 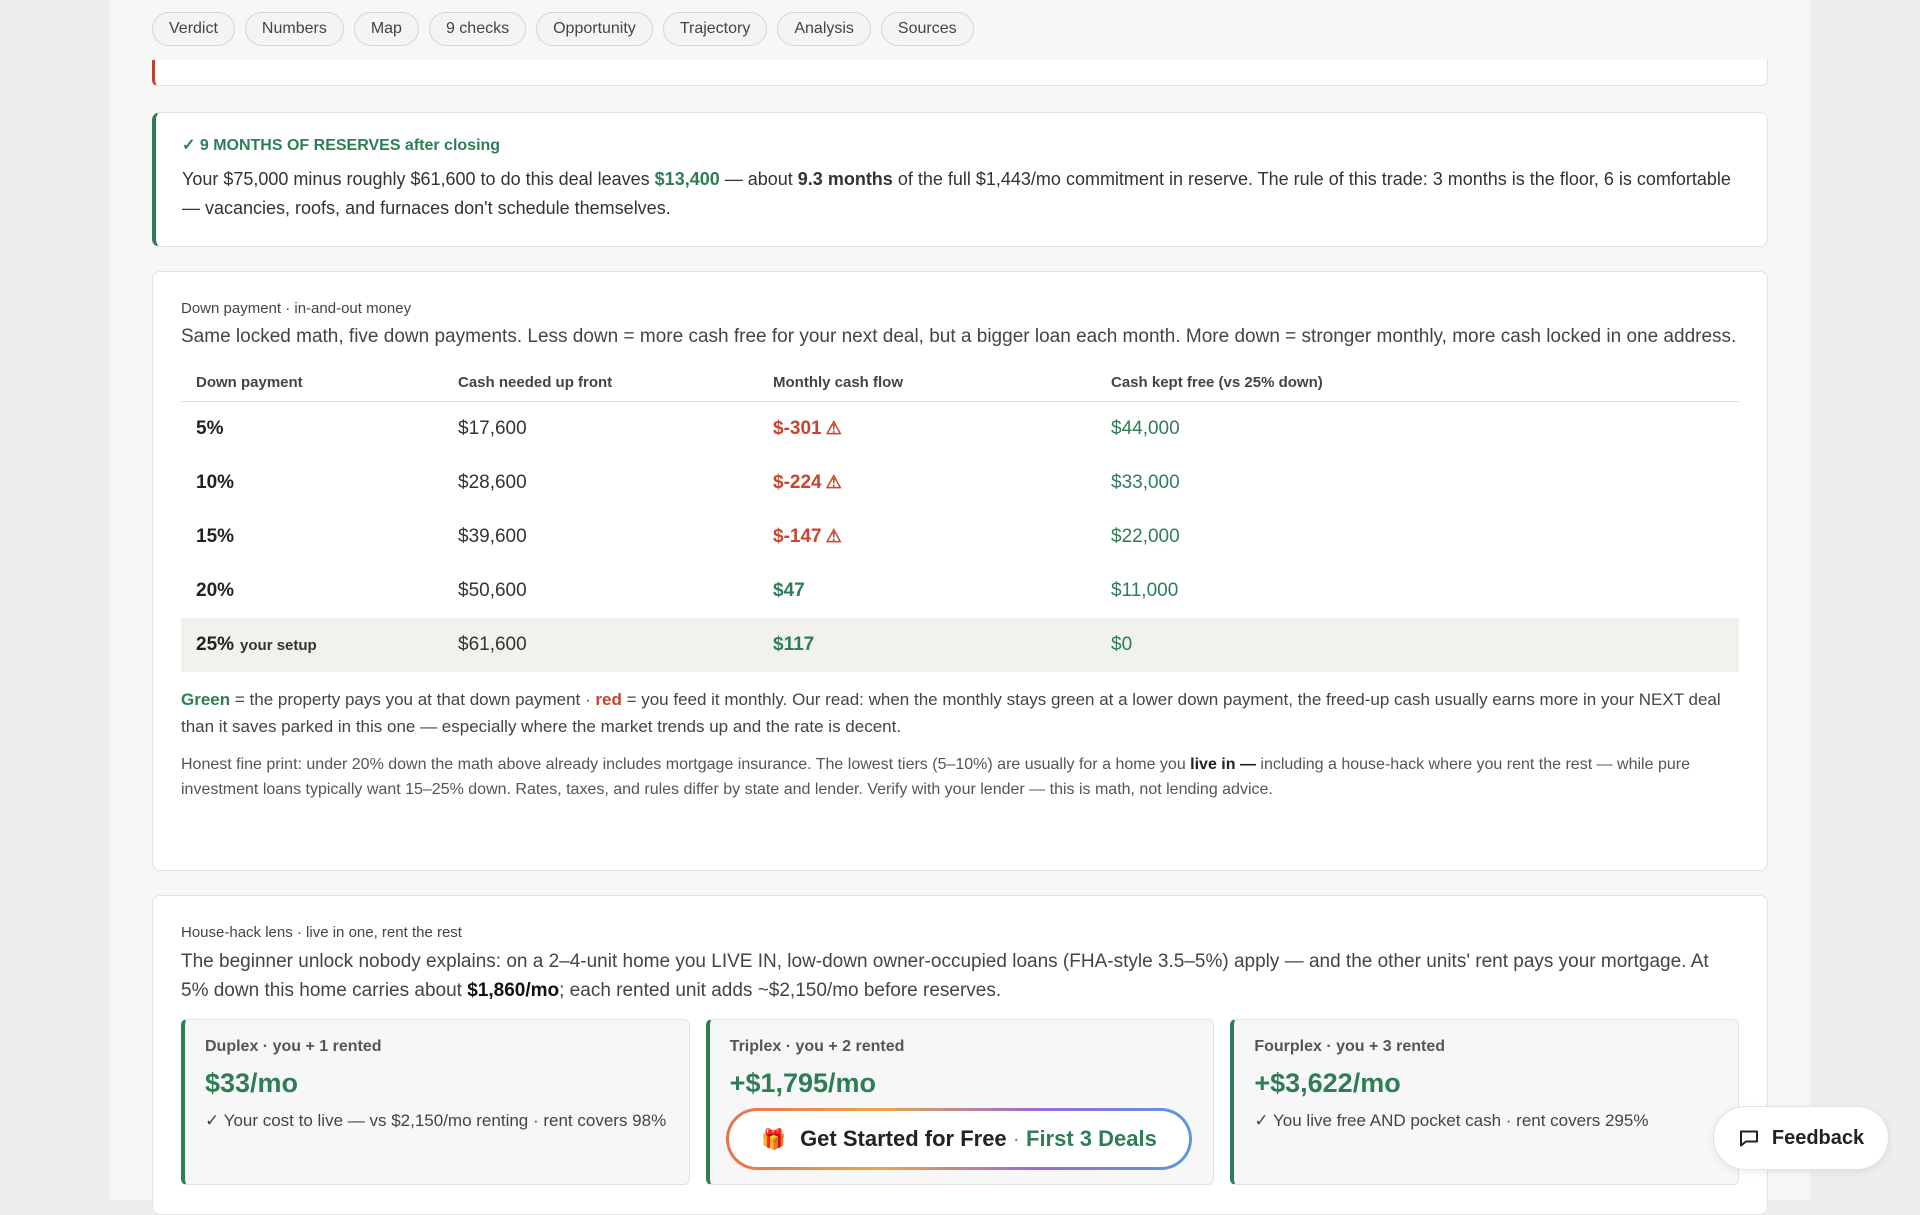 I want to click on row-pct: 20%, so click(x=215, y=590).